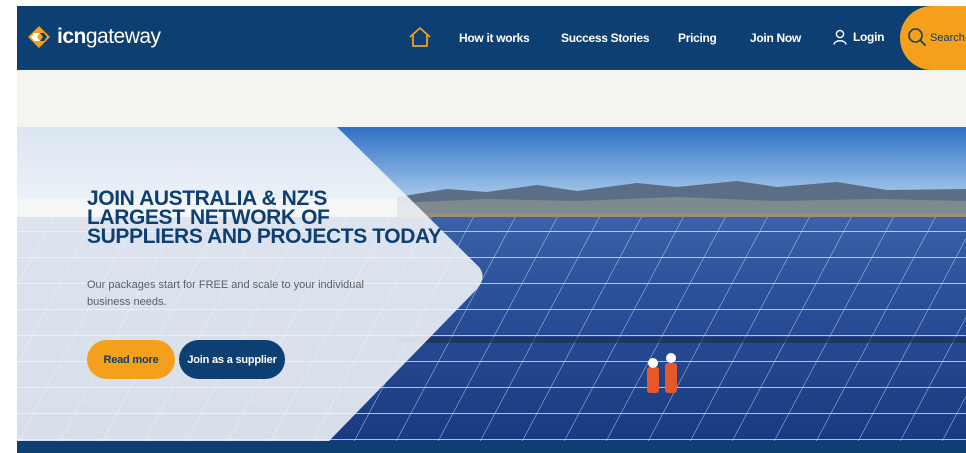 This screenshot has height=453, width=966. Describe the element at coordinates (775, 38) in the screenshot. I see `nav-join-now: Join Now` at that location.